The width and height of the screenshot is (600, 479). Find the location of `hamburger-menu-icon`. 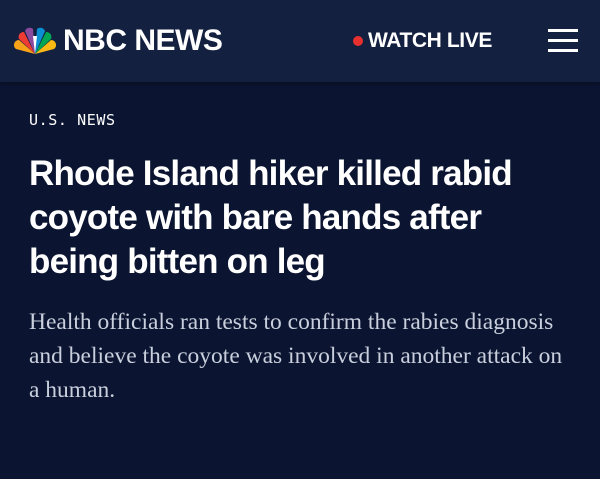

hamburger-menu-icon is located at coordinates (563, 40).